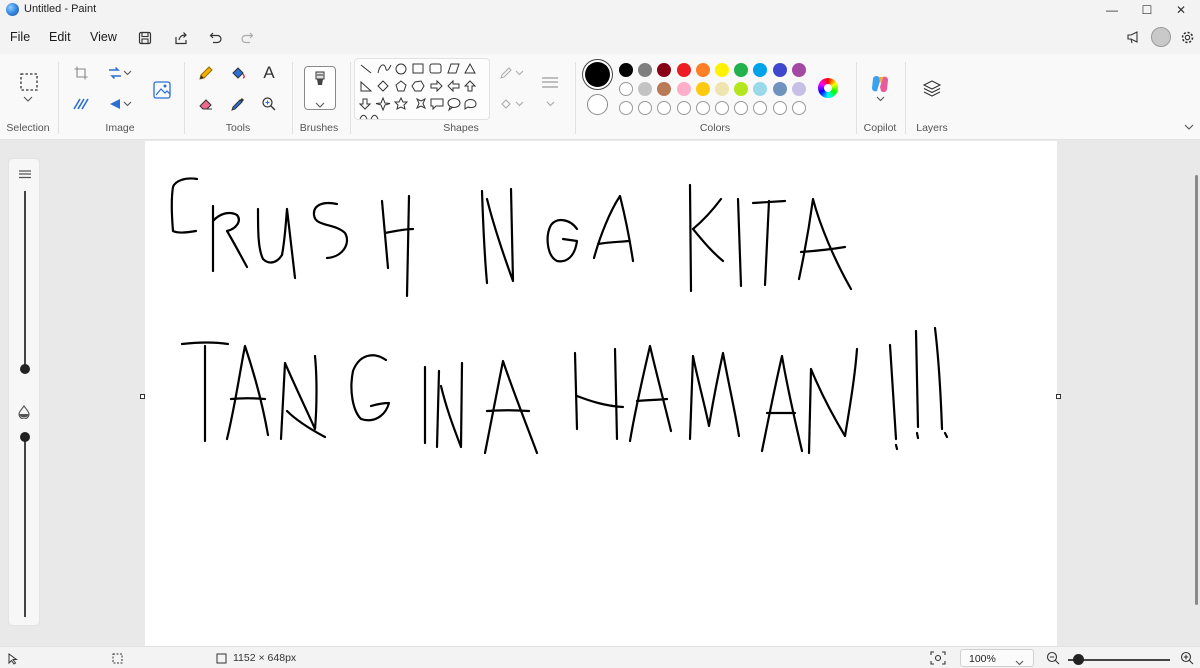  Describe the element at coordinates (1058, 396) in the screenshot. I see `canvas-resize-handle-right` at that location.